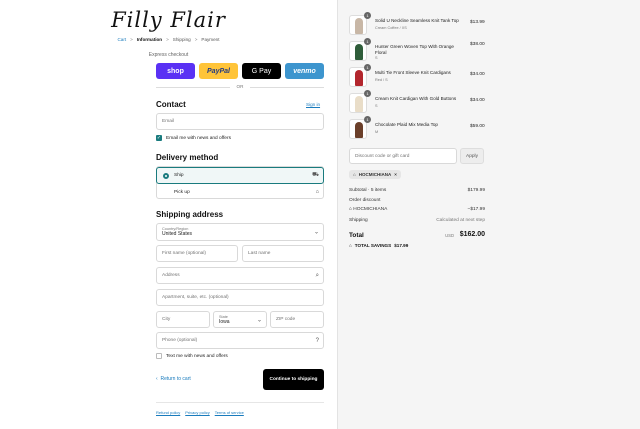  What do you see at coordinates (476, 190) in the screenshot?
I see `subtotal-value: $179.99` at bounding box center [476, 190].